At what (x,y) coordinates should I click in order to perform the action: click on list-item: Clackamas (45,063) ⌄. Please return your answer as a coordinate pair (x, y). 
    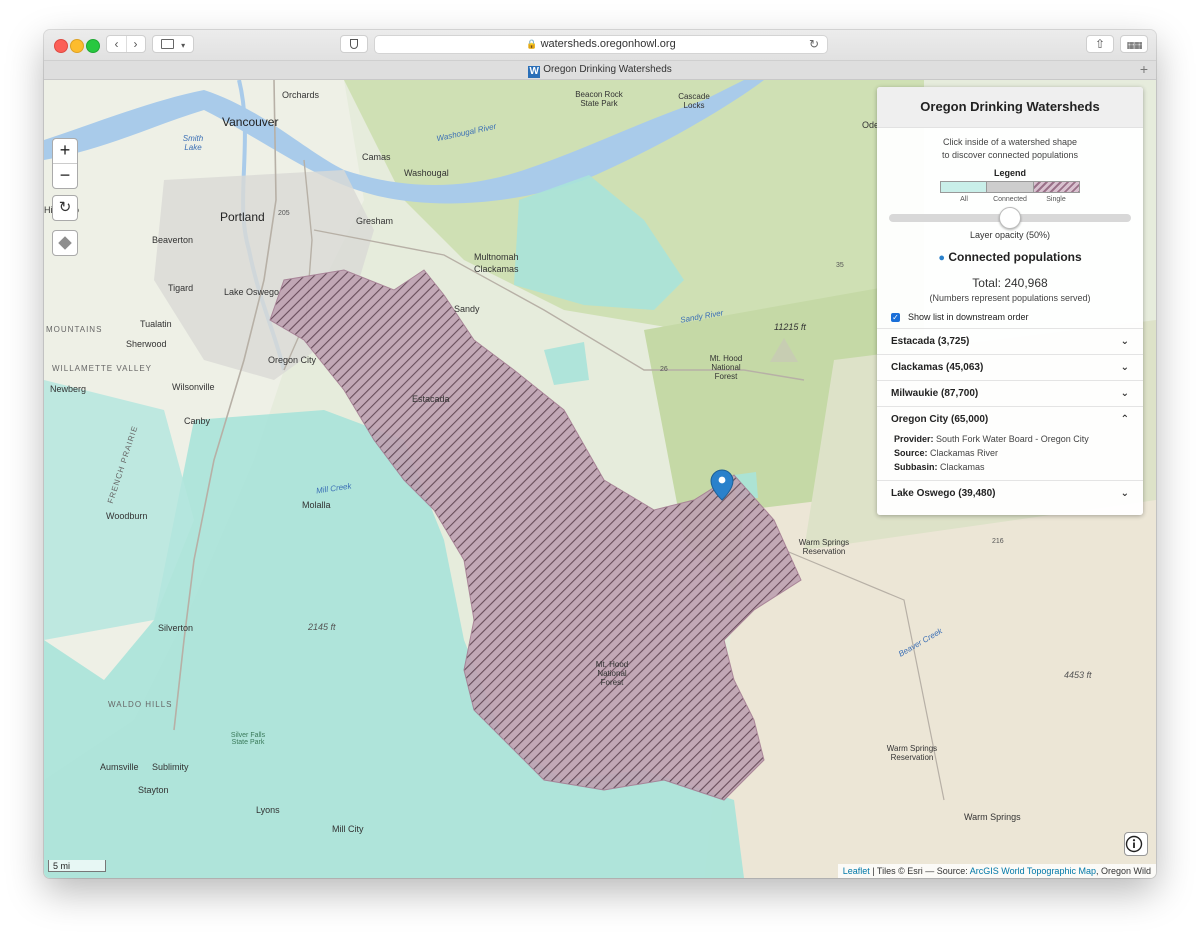
    Looking at the image, I should click on (1010, 367).